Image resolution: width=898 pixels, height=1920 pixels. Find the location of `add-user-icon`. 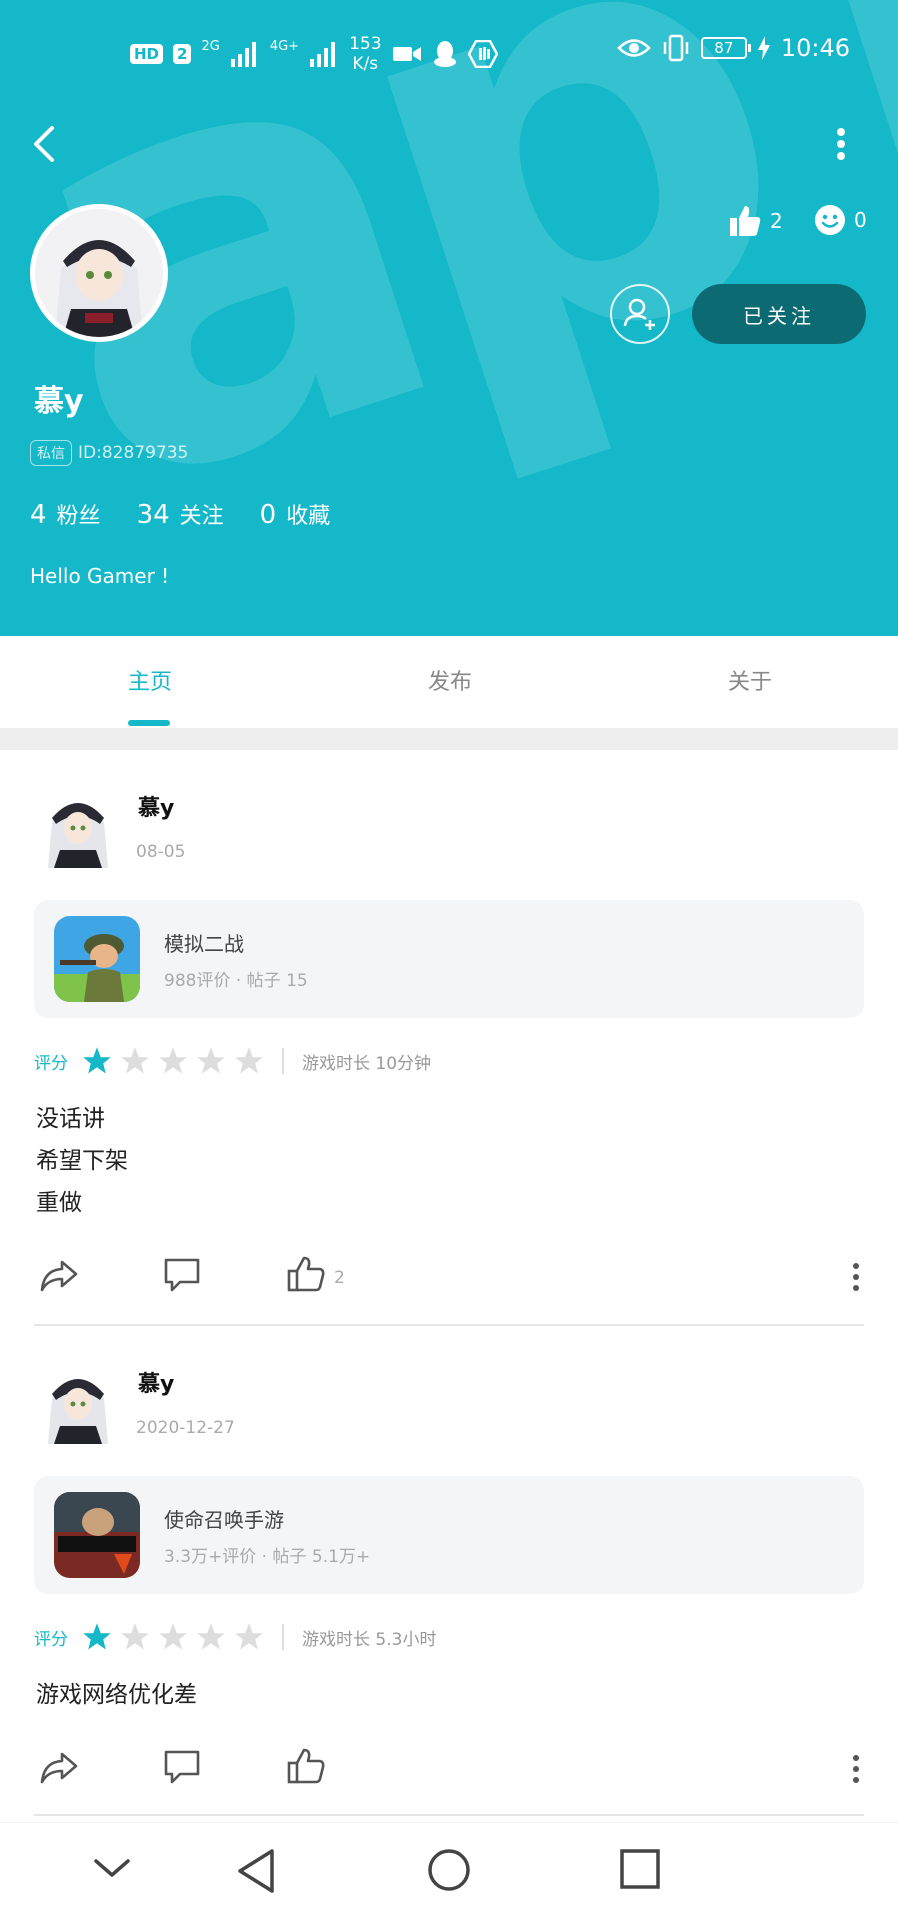

add-user-icon is located at coordinates (639, 314).